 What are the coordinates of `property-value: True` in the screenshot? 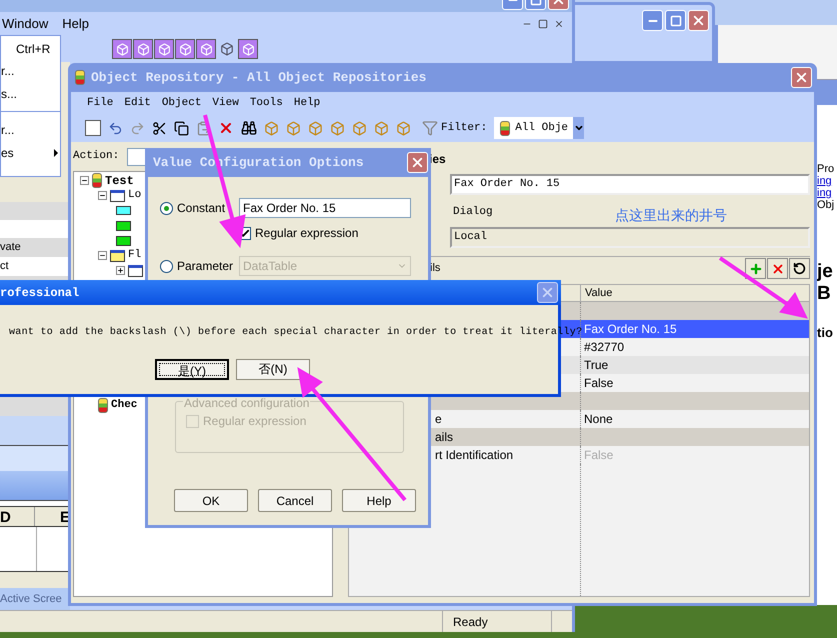 It's located at (595, 365).